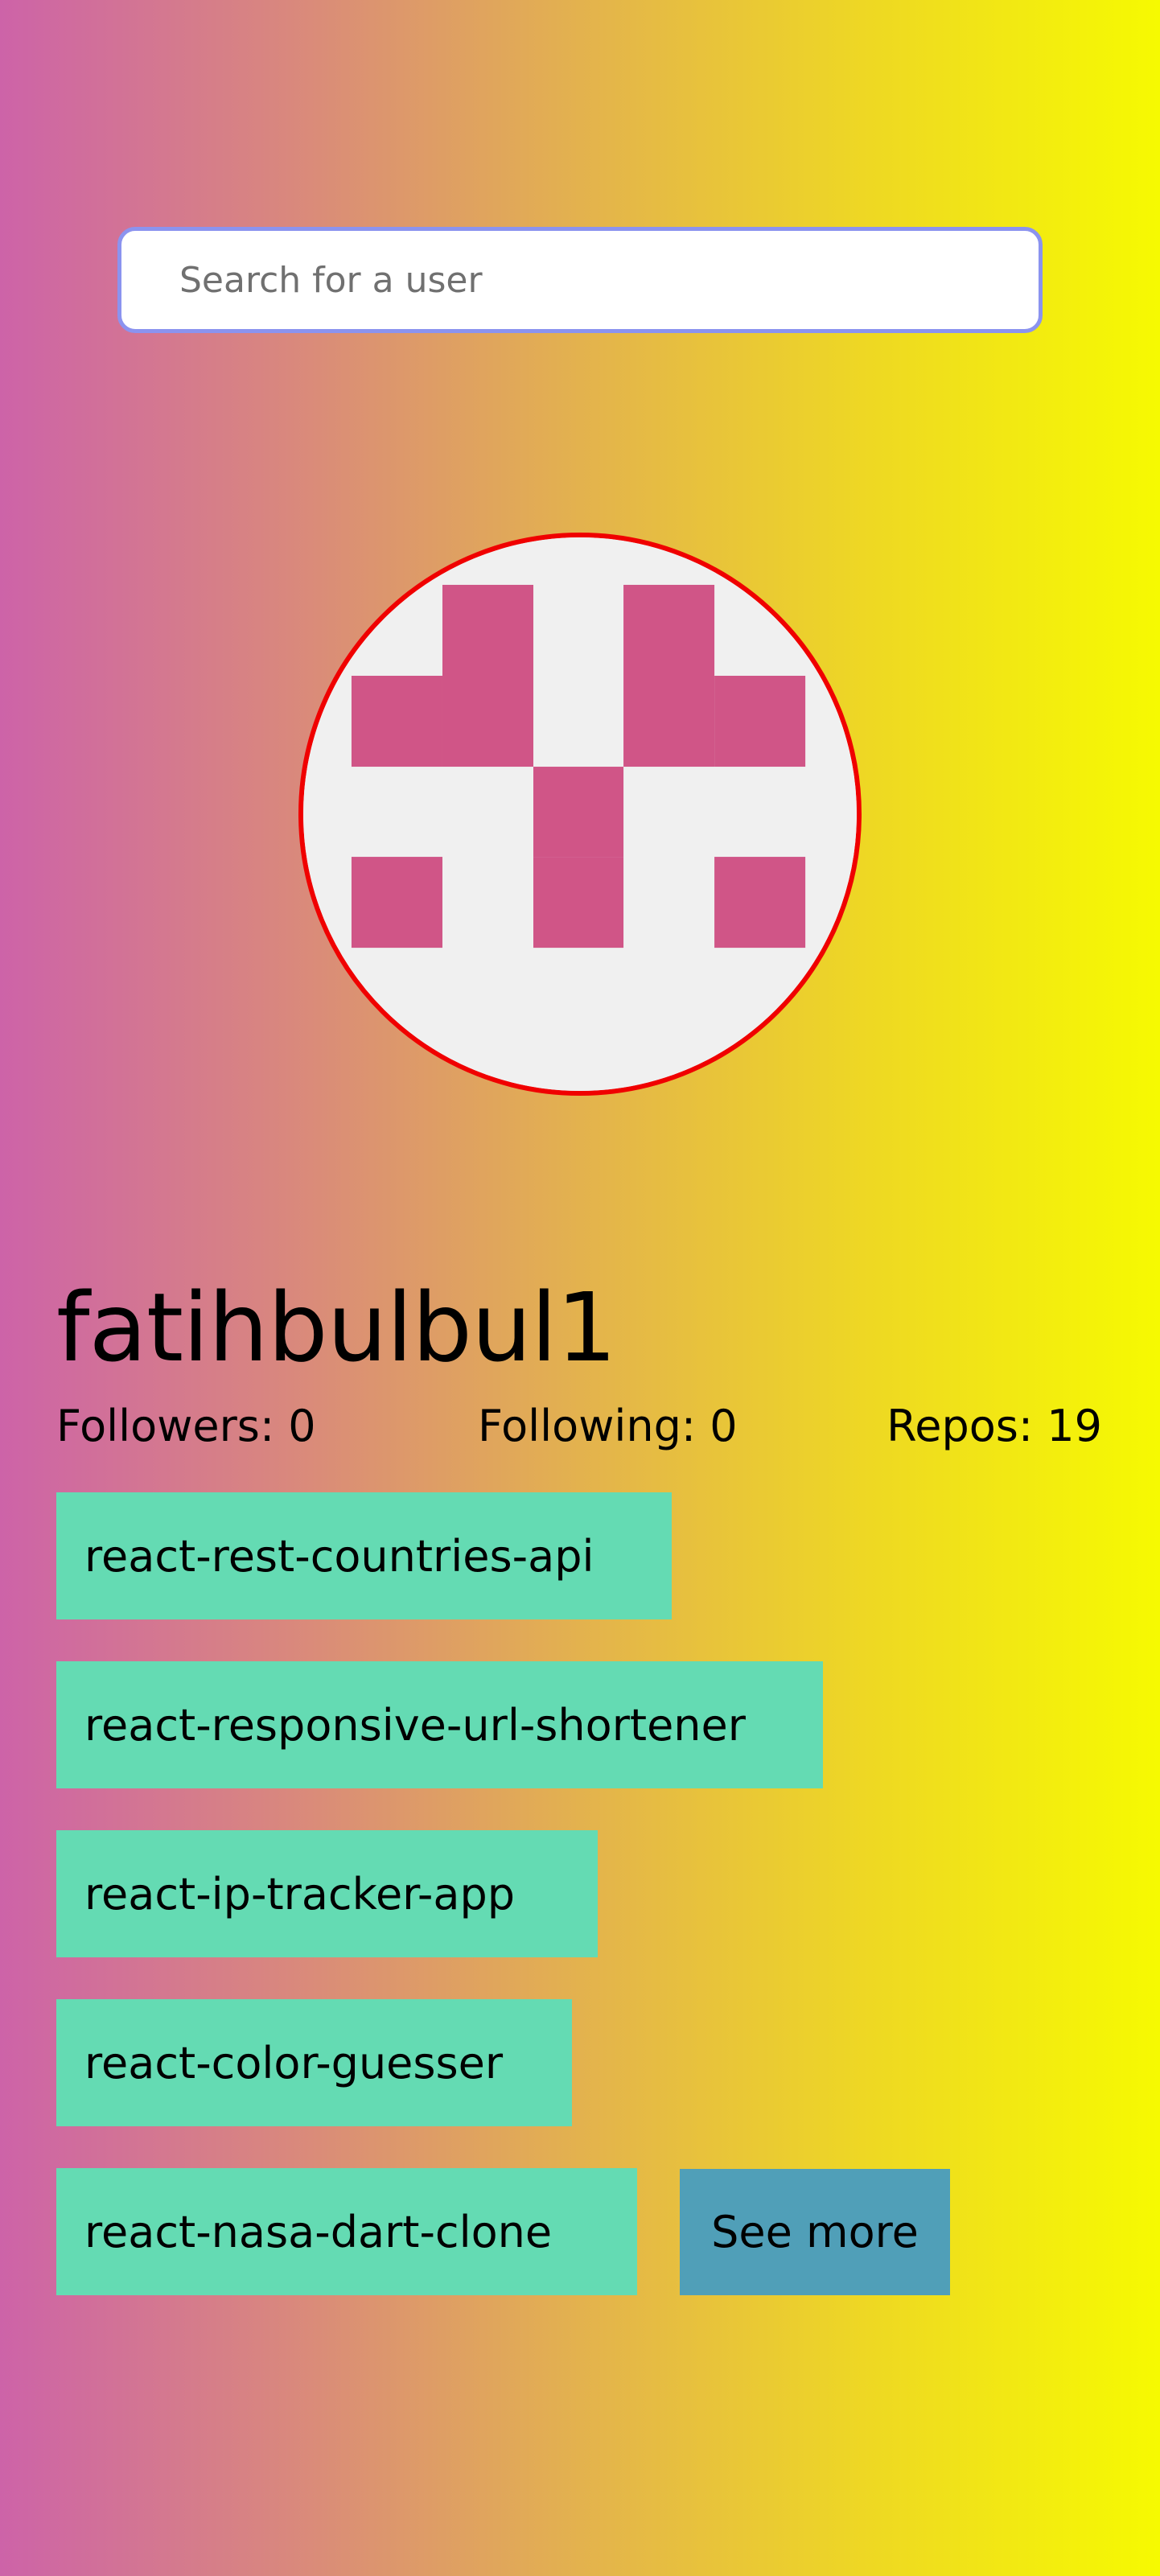 This screenshot has width=1160, height=2576. I want to click on search-input, so click(580, 280).